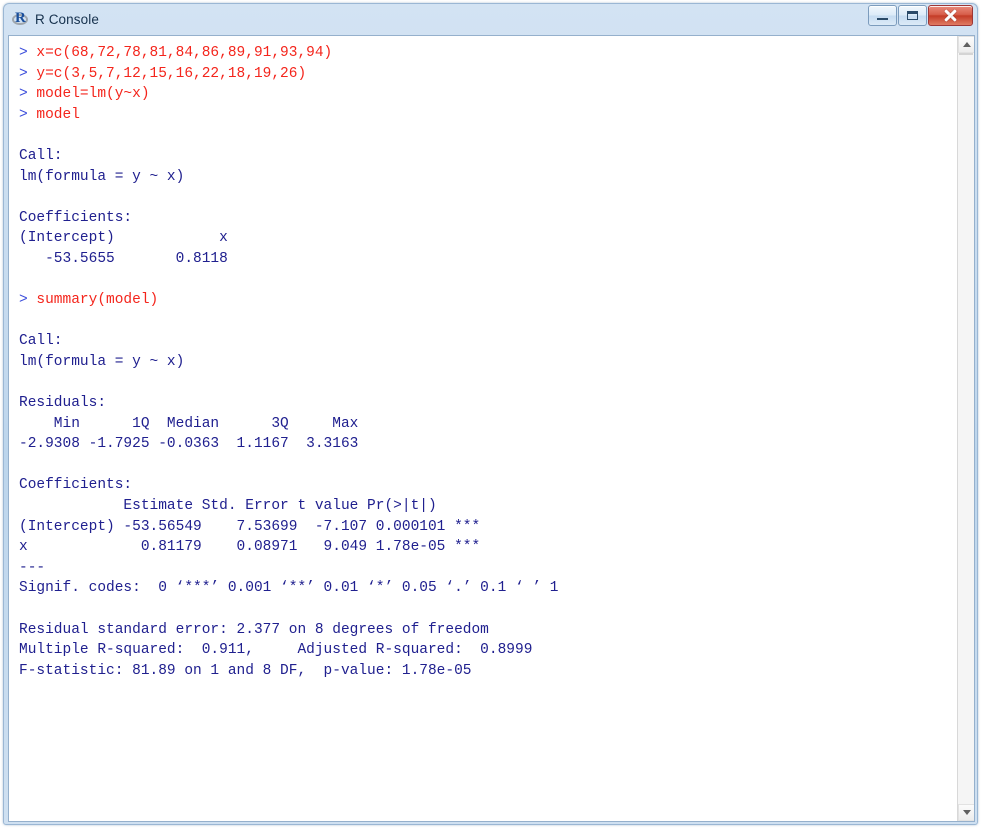  I want to click on minimize-icon, so click(882, 19).